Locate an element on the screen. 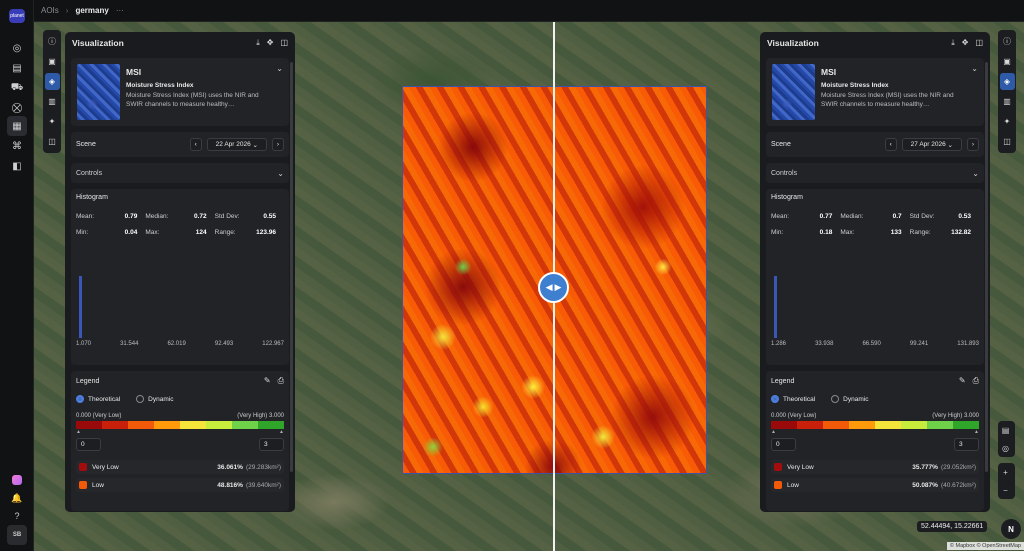 Image resolution: width=1024 pixels, height=551 pixels. stat-max: Max: 133 is located at coordinates (871, 232).